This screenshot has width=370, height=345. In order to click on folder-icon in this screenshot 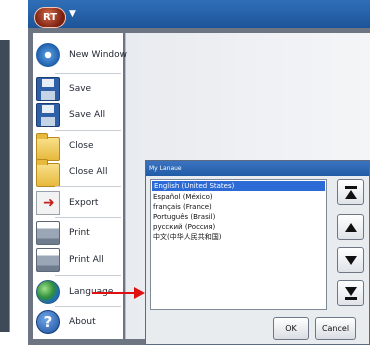, I will do `click(48, 173)`.